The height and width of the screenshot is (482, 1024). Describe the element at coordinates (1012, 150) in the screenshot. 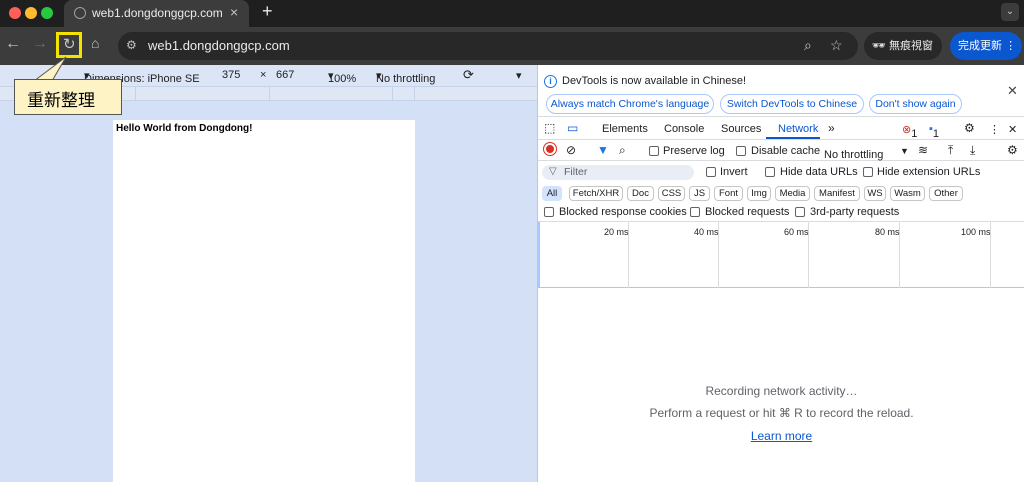

I see `network-settings-gear-icon: ⚙` at that location.